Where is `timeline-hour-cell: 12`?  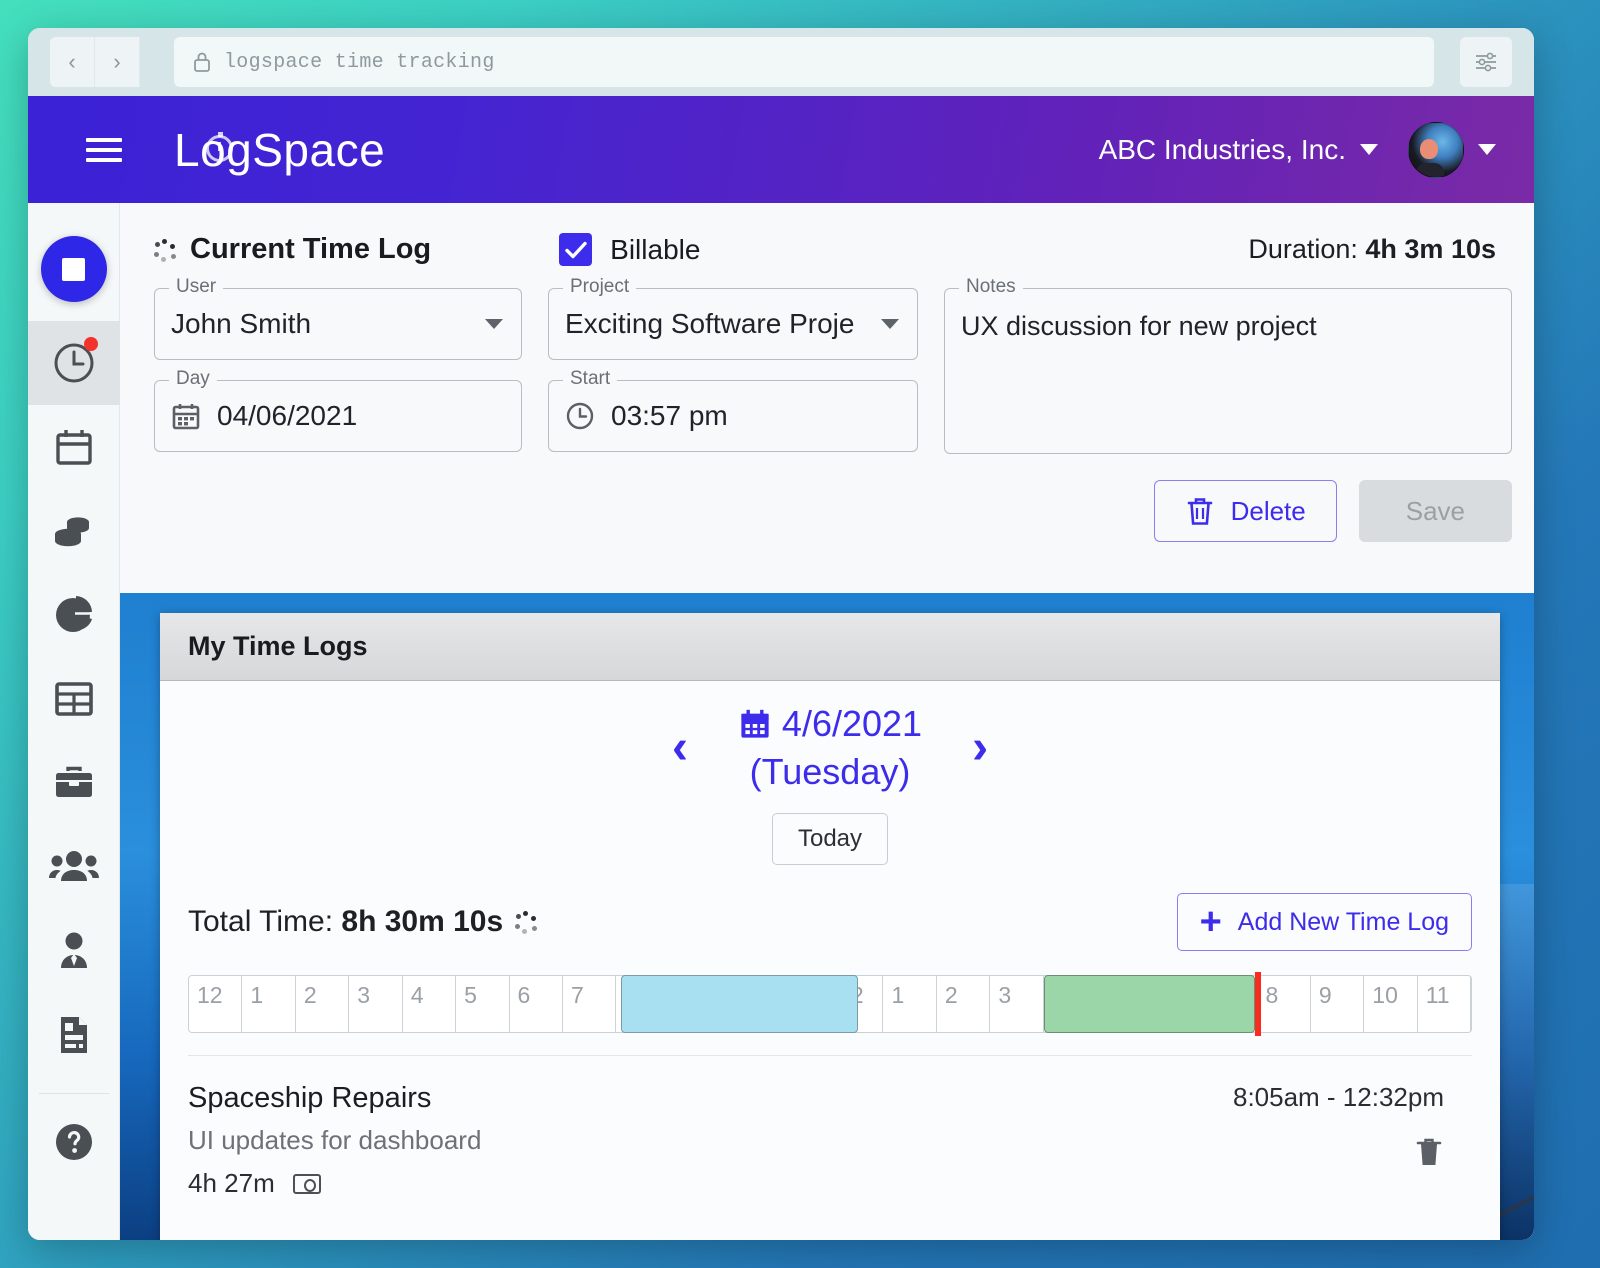 timeline-hour-cell: 12 is located at coordinates (216, 1004).